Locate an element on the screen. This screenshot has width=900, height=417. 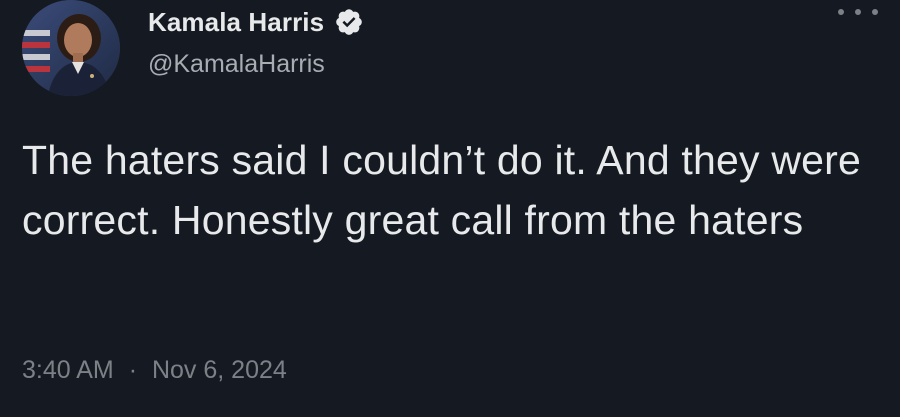
tweet-date: Nov 6, 2024 is located at coordinates (219, 370).